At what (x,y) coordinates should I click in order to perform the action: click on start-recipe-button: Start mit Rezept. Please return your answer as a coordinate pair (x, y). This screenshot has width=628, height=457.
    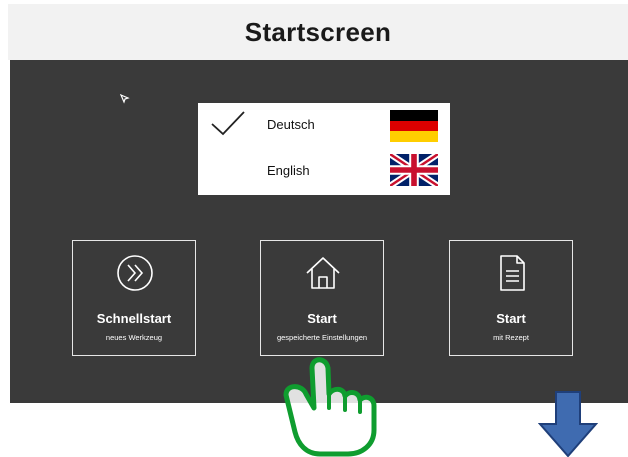
    Looking at the image, I should click on (511, 298).